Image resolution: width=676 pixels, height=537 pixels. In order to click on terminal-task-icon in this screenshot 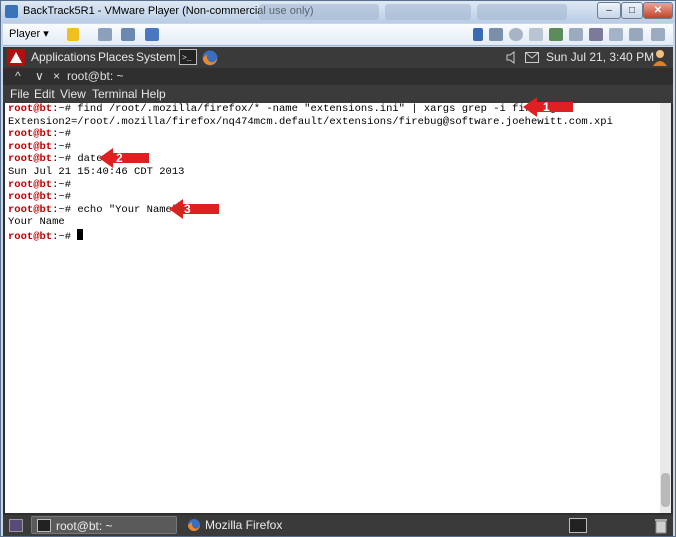, I will do `click(44, 525)`.